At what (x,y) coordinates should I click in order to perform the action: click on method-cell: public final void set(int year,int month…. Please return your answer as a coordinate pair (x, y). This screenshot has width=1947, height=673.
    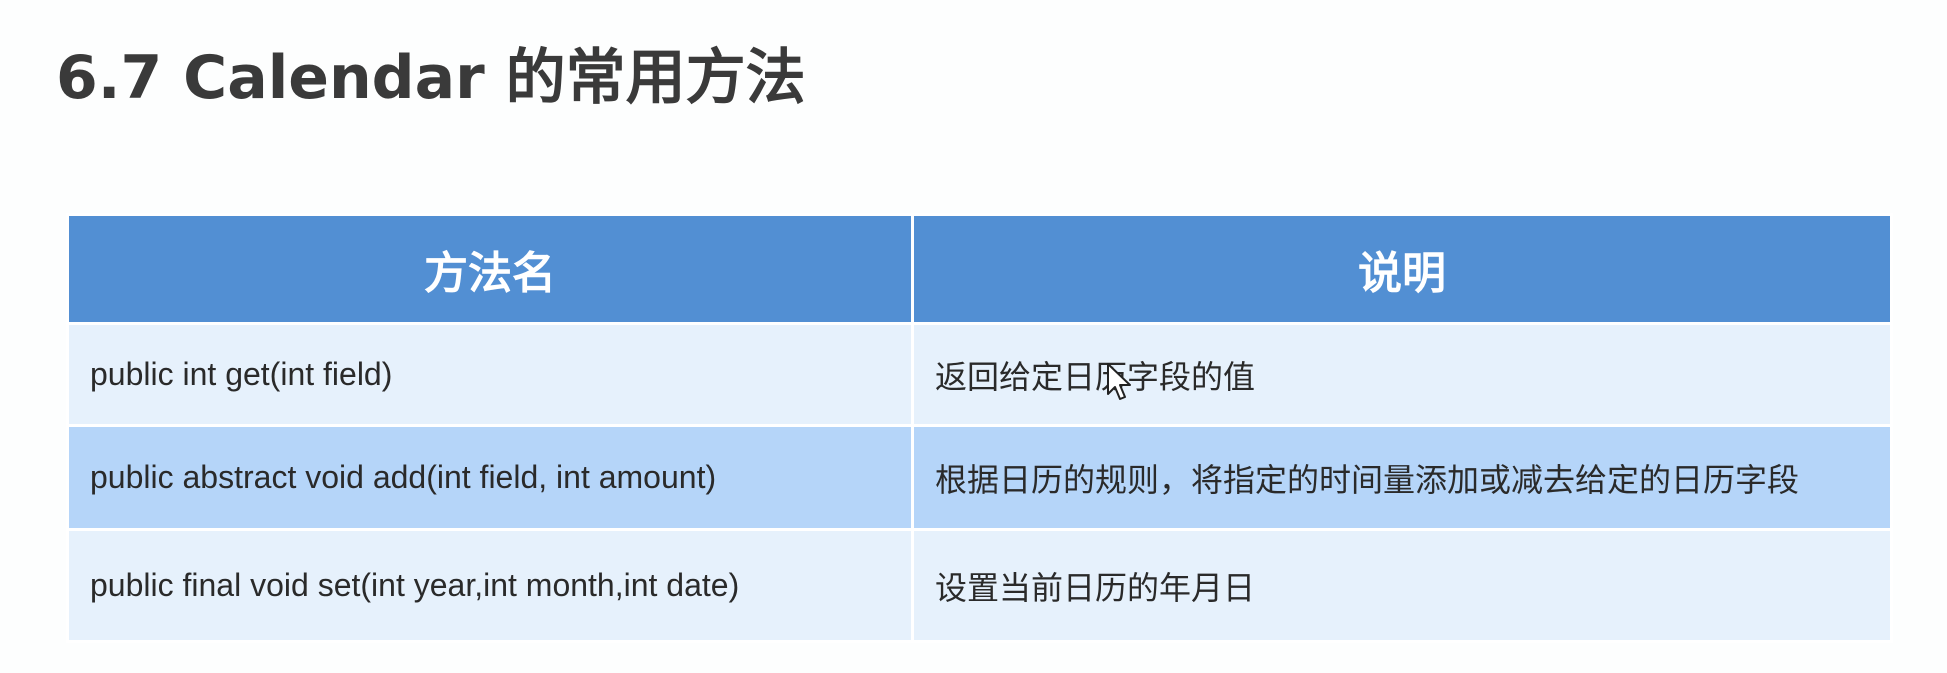
    Looking at the image, I should click on (490, 585).